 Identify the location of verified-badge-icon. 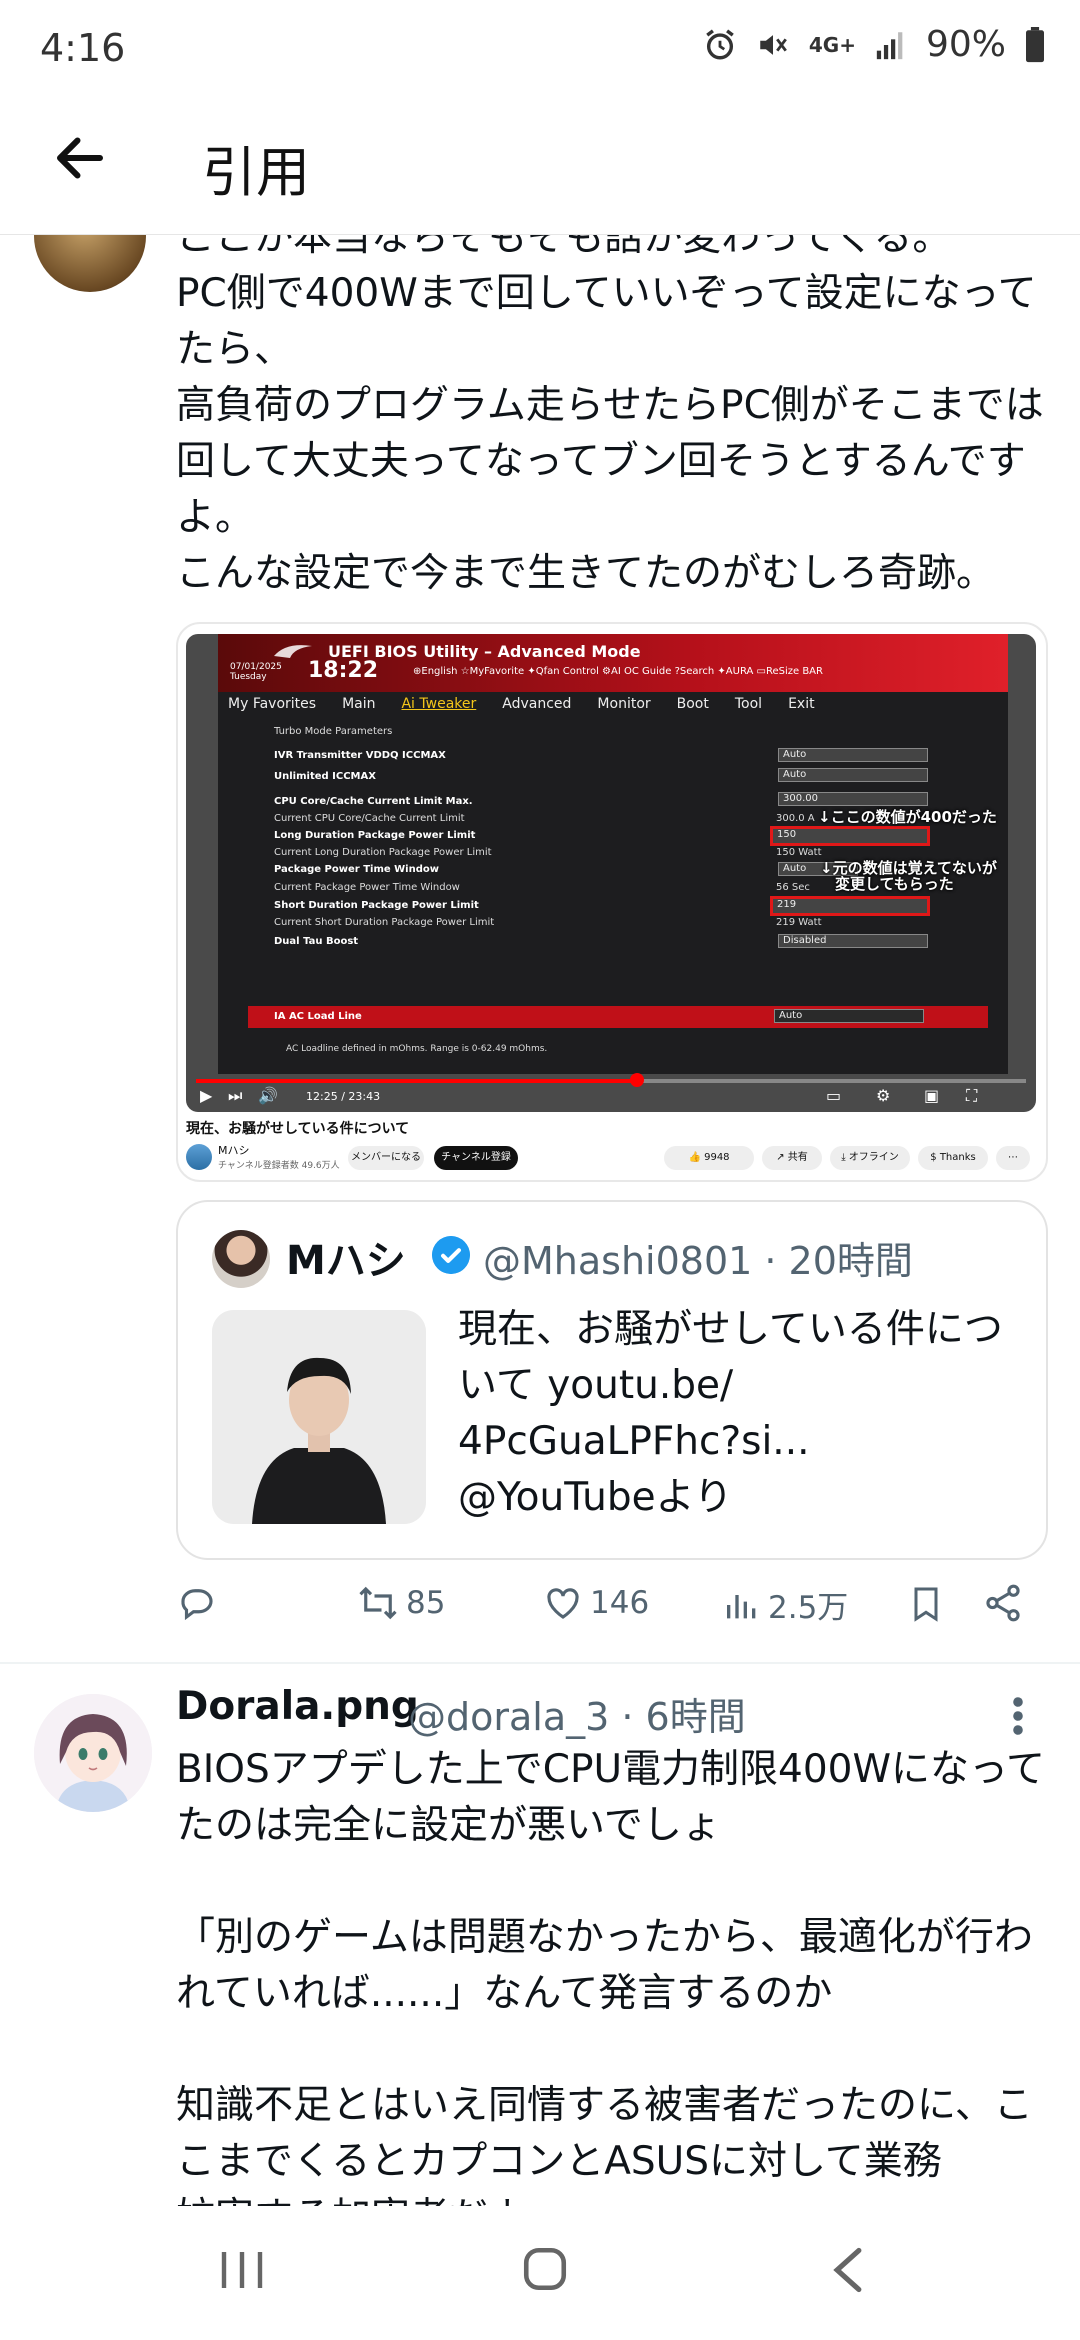
(451, 1255).